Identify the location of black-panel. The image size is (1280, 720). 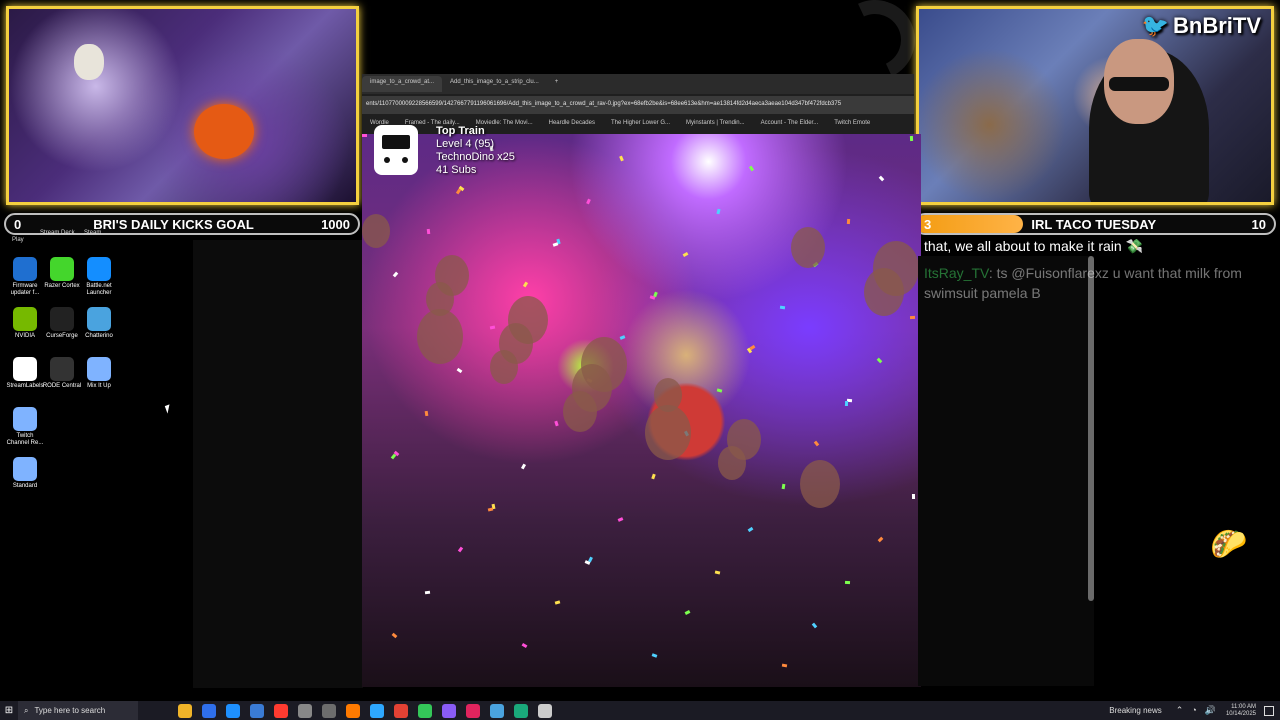
(278, 464).